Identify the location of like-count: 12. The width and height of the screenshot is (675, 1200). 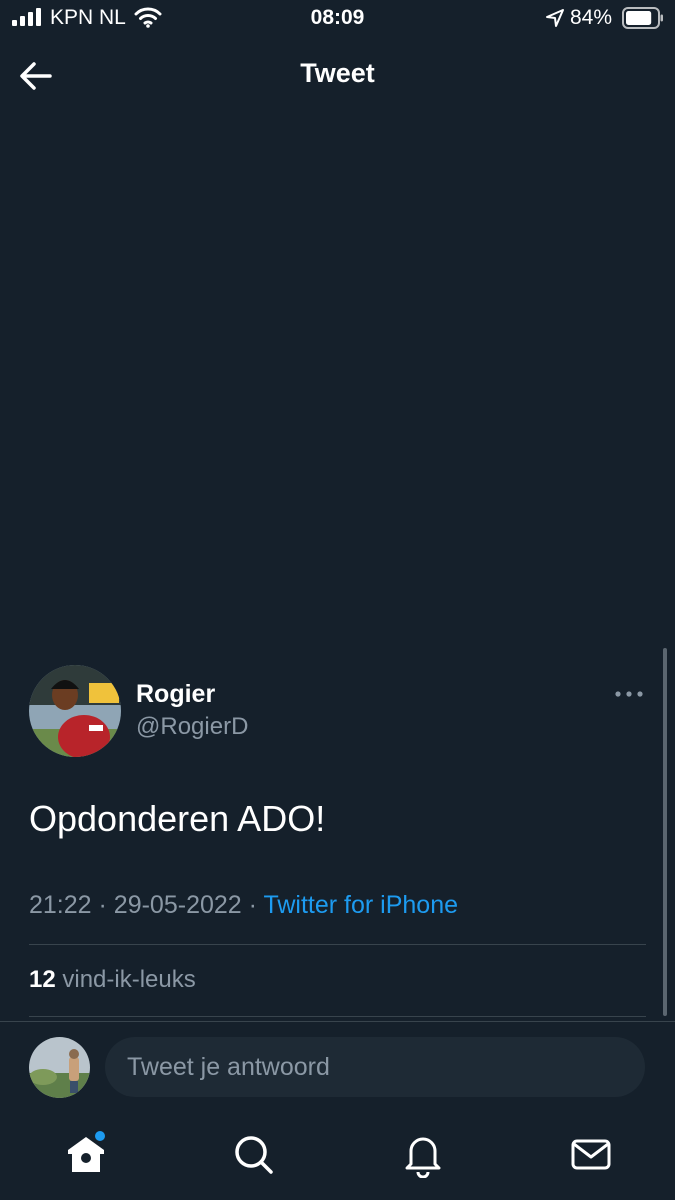
(42, 979).